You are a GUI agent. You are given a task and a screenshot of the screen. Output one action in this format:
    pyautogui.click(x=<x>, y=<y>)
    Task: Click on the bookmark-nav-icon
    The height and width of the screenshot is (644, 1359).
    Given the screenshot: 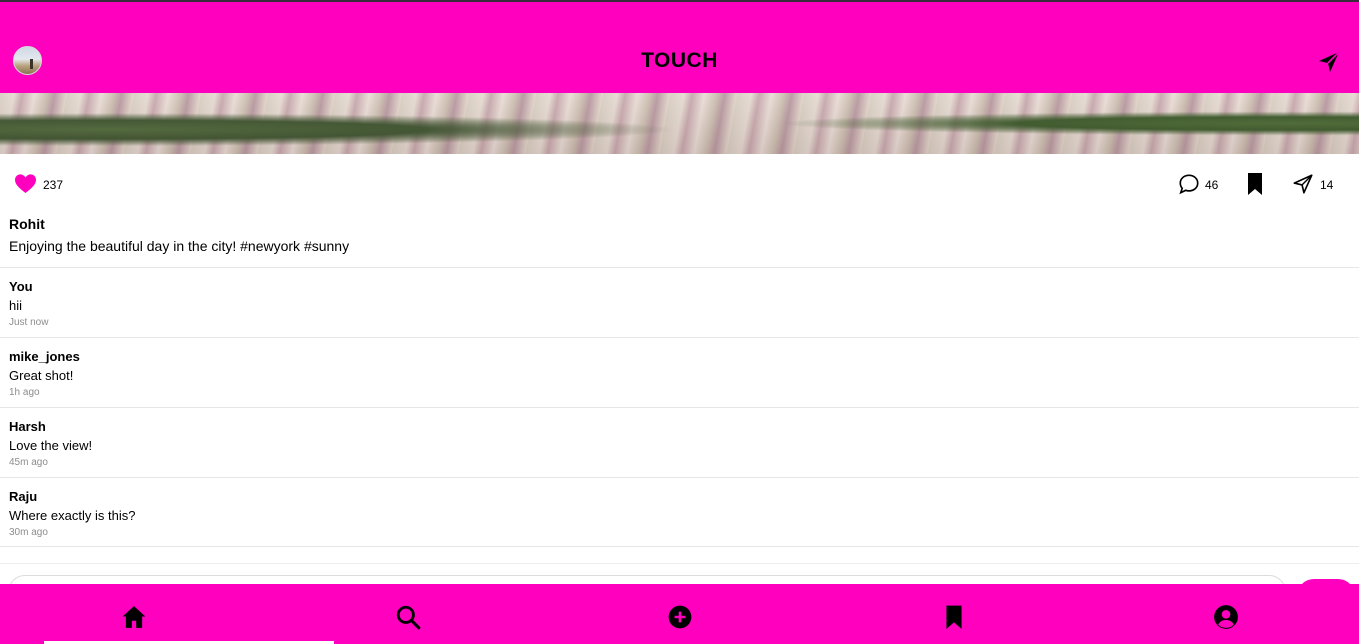 What is the action you would take?
    pyautogui.click(x=954, y=617)
    